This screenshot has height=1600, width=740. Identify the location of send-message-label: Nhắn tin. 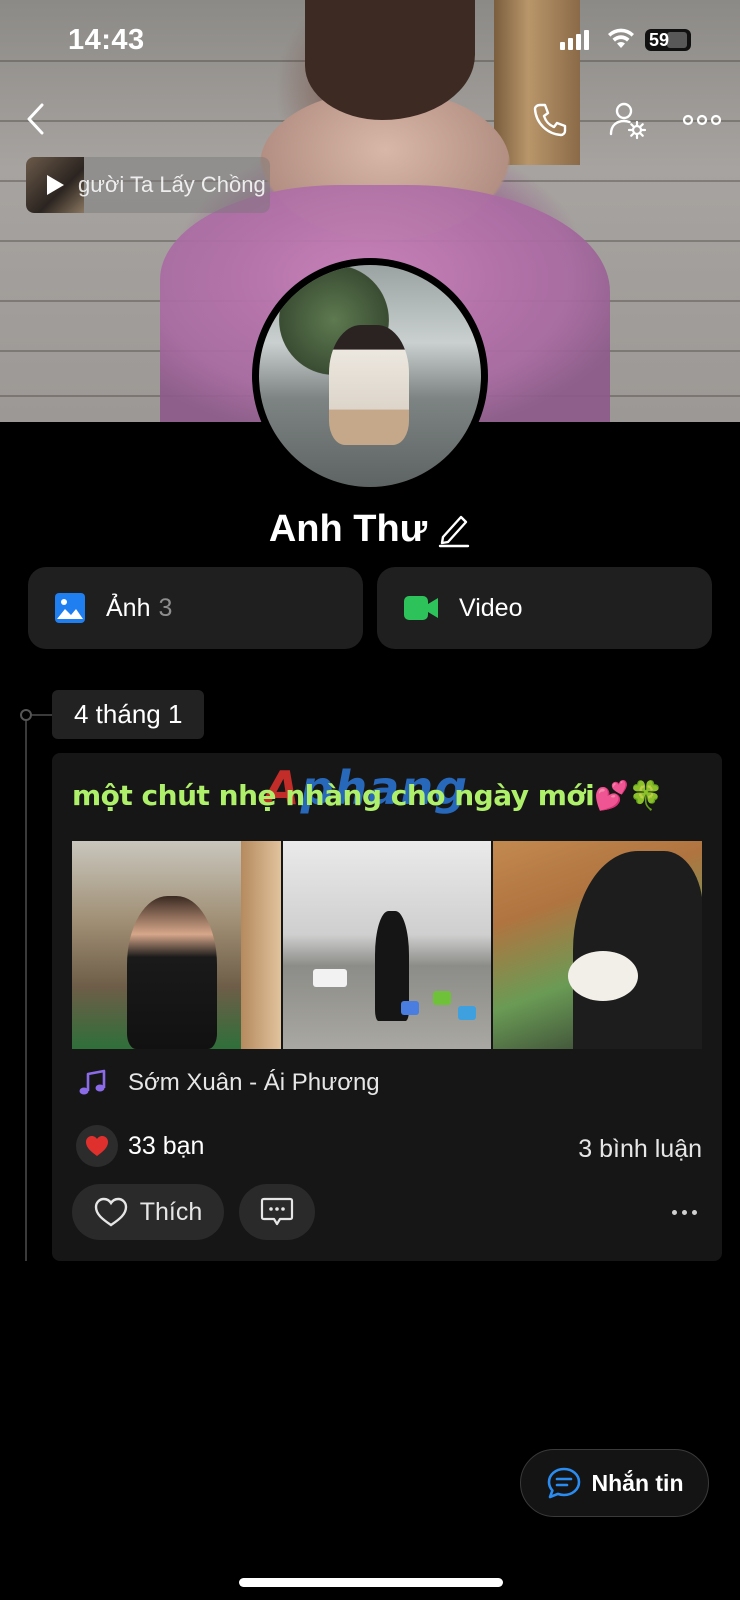
(637, 1482).